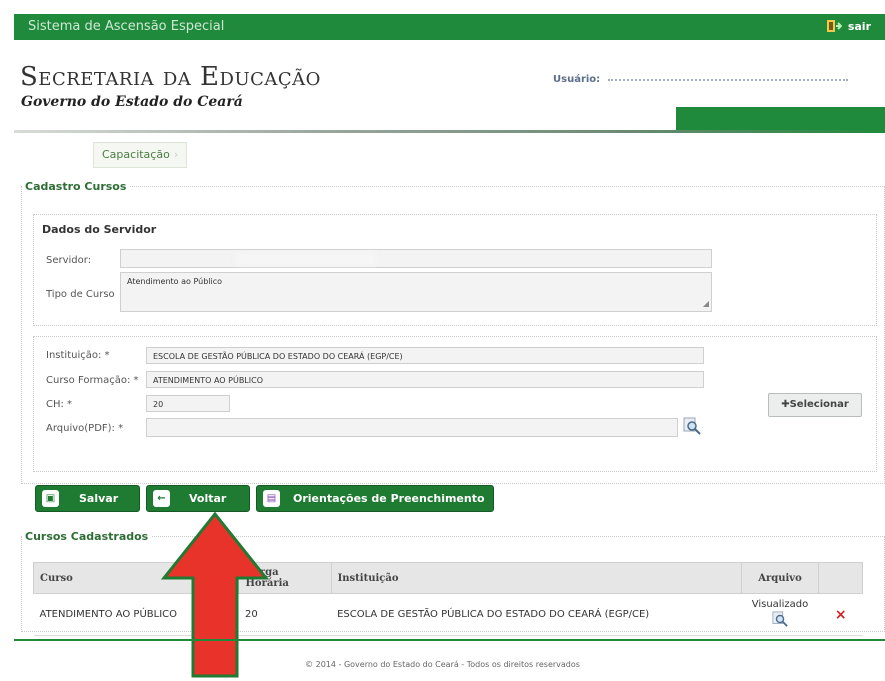  Describe the element at coordinates (706, 304) in the screenshot. I see `resize-grip-icon: ◢` at that location.